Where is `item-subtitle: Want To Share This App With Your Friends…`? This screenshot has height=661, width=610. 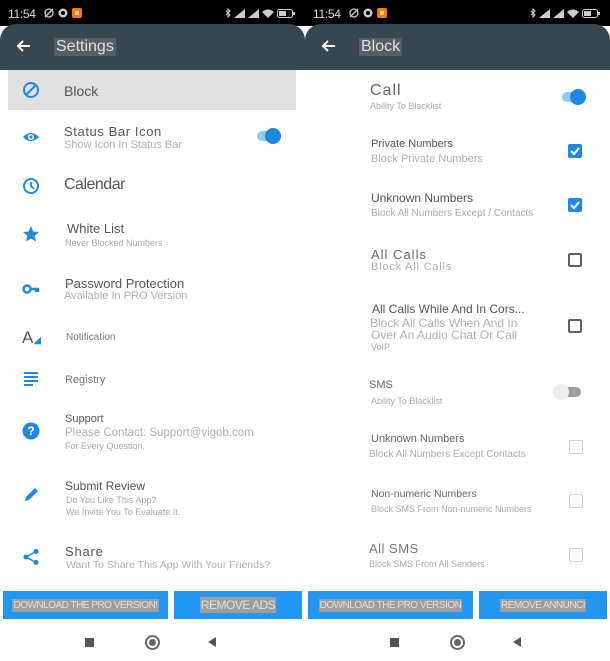
item-subtitle: Want To Share This App With Your Friends… is located at coordinates (168, 565).